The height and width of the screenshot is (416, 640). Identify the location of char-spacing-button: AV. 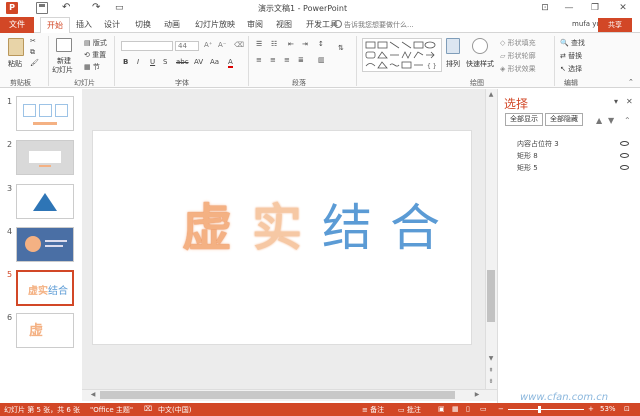
(198, 62).